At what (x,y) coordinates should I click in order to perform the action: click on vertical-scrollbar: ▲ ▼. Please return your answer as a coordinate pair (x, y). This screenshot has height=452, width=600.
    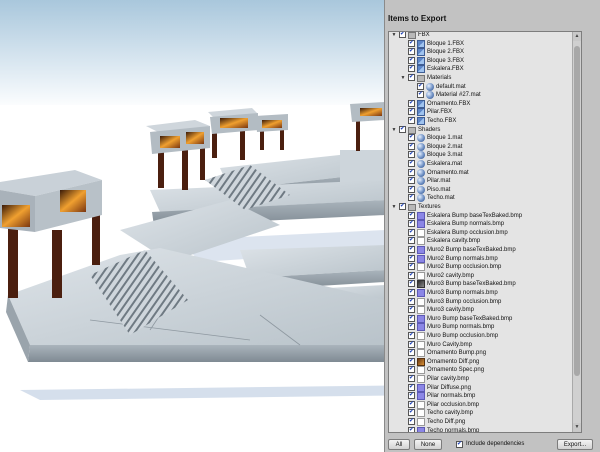
    Looking at the image, I should click on (576, 232).